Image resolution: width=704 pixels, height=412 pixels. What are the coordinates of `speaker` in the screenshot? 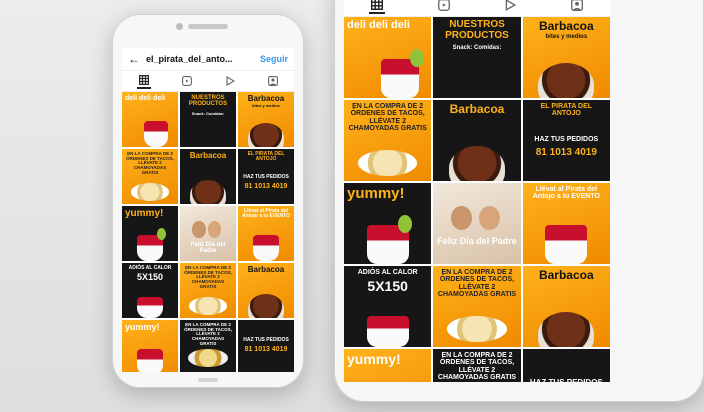 It's located at (208, 26).